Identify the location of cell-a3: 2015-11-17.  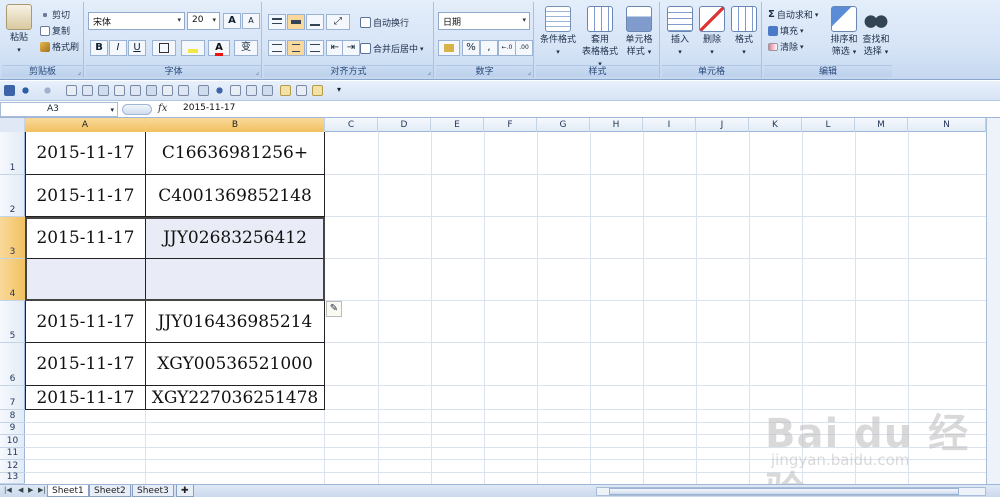
(85, 238).